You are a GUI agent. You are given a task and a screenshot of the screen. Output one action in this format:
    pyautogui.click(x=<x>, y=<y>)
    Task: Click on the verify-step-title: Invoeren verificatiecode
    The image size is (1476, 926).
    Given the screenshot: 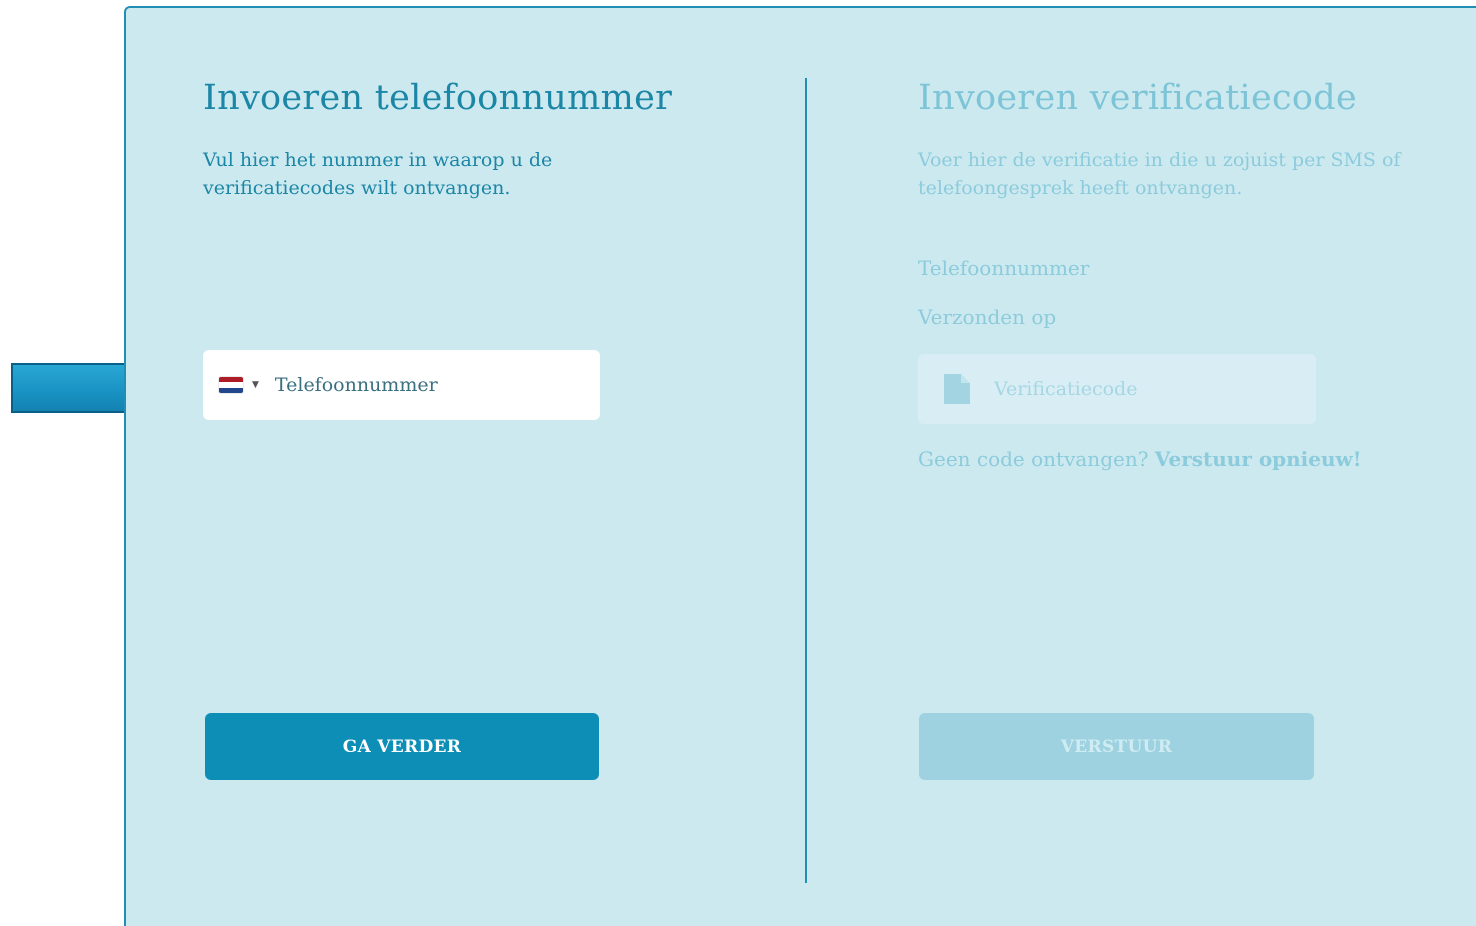 What is the action you would take?
    pyautogui.click(x=1138, y=98)
    